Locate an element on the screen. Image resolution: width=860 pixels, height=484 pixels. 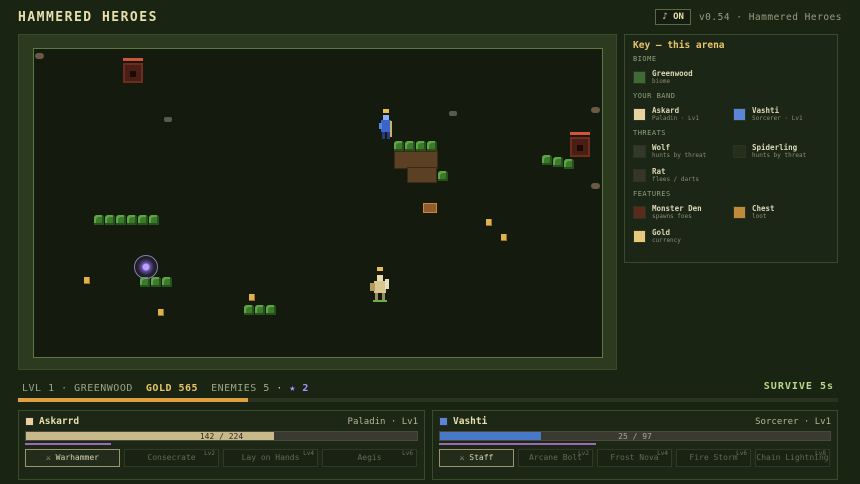
top-right-controls: ♪ ON v0.54 · Hammered Heroes is located at coordinates (748, 17).